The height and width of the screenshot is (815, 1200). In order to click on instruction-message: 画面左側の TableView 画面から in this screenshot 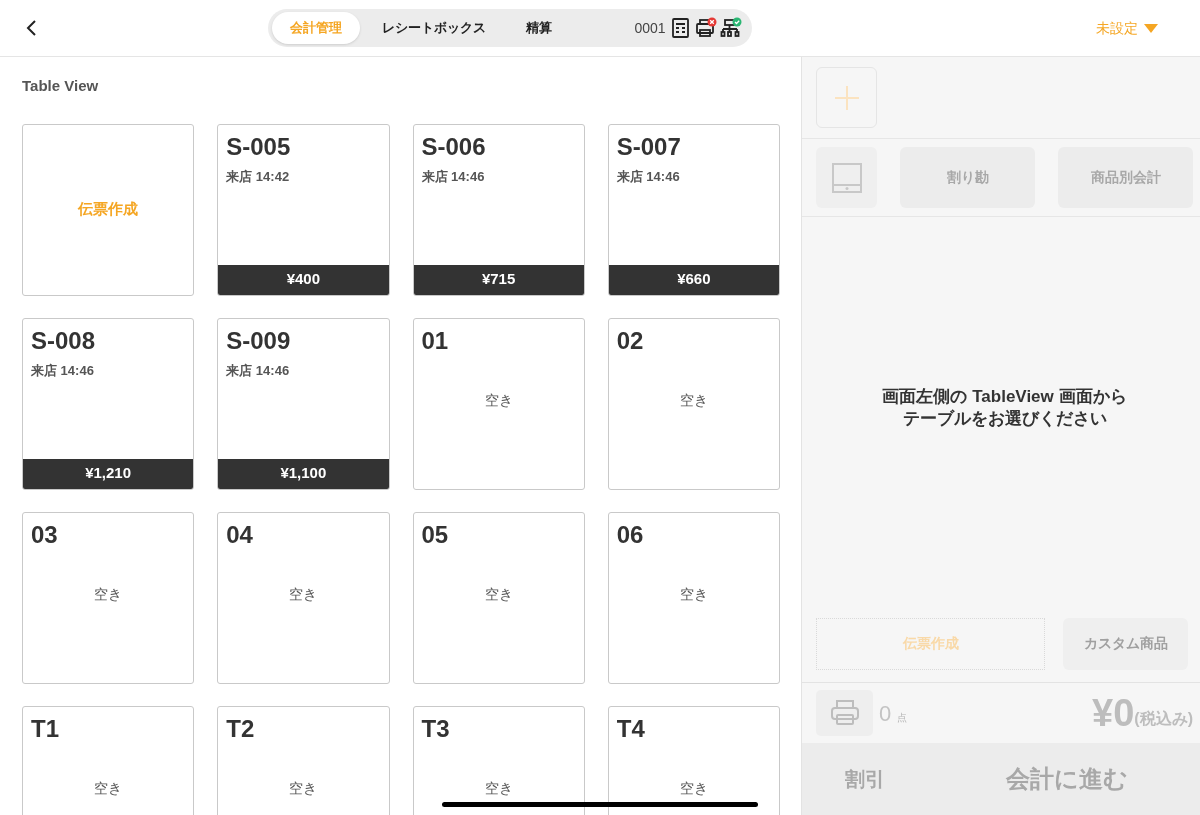, I will do `click(1004, 397)`.